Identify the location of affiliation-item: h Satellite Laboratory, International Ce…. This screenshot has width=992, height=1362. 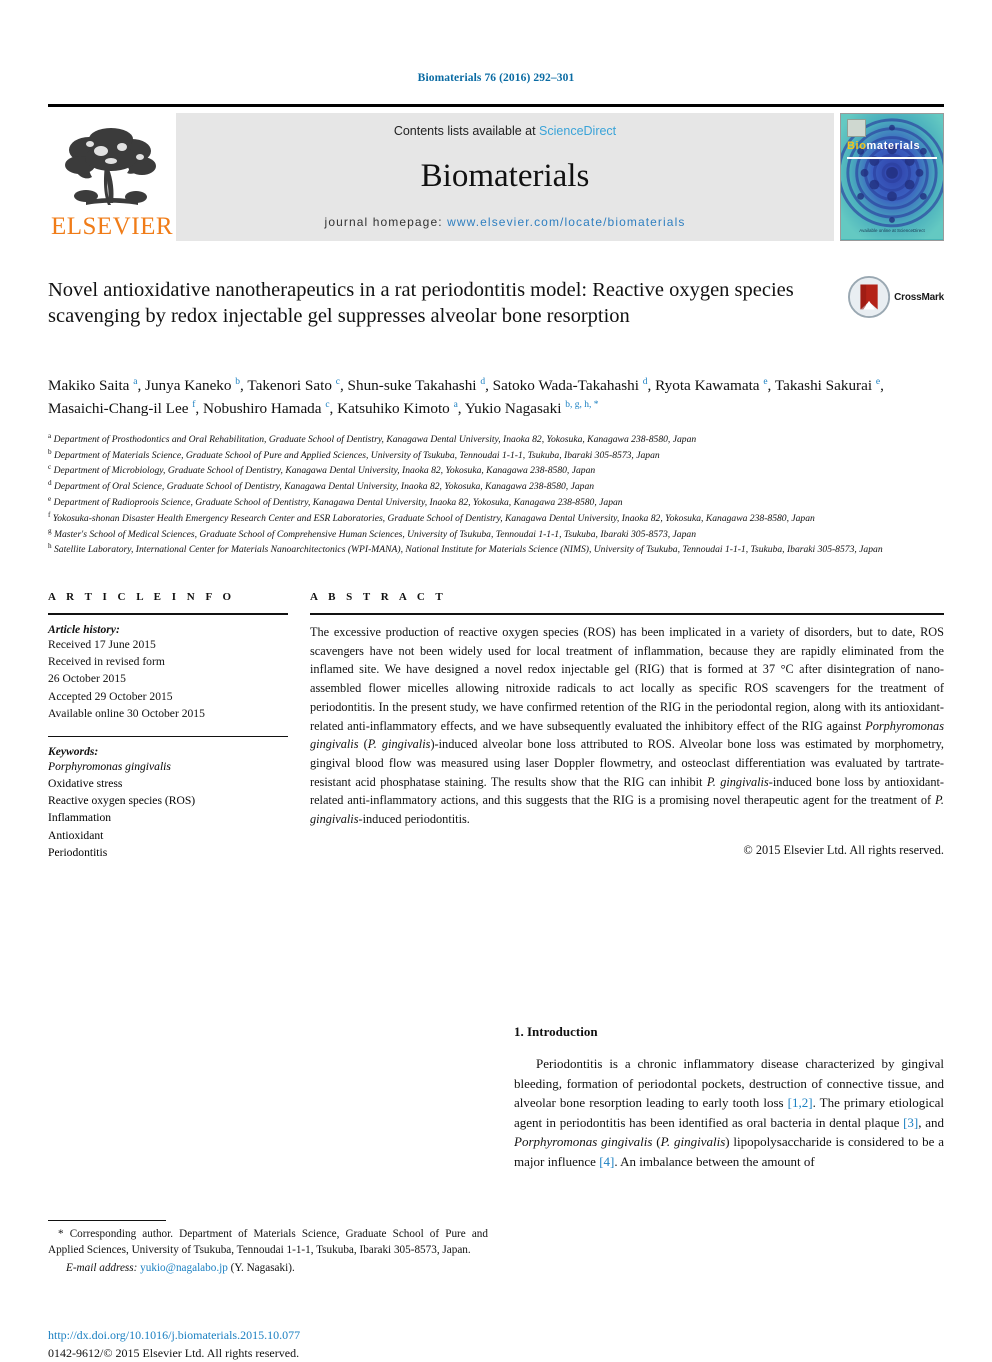
(496, 549).